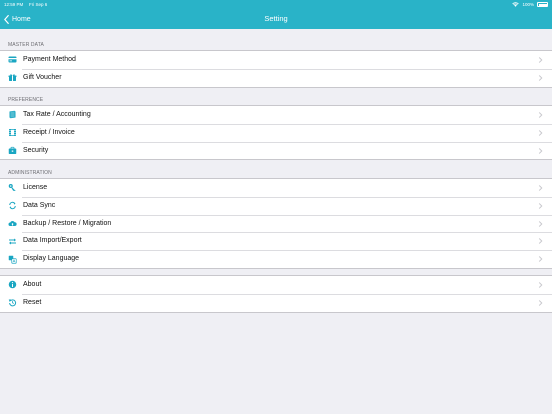 The width and height of the screenshot is (552, 414). Describe the element at coordinates (276, 150) in the screenshot. I see `row-security: Security` at that location.